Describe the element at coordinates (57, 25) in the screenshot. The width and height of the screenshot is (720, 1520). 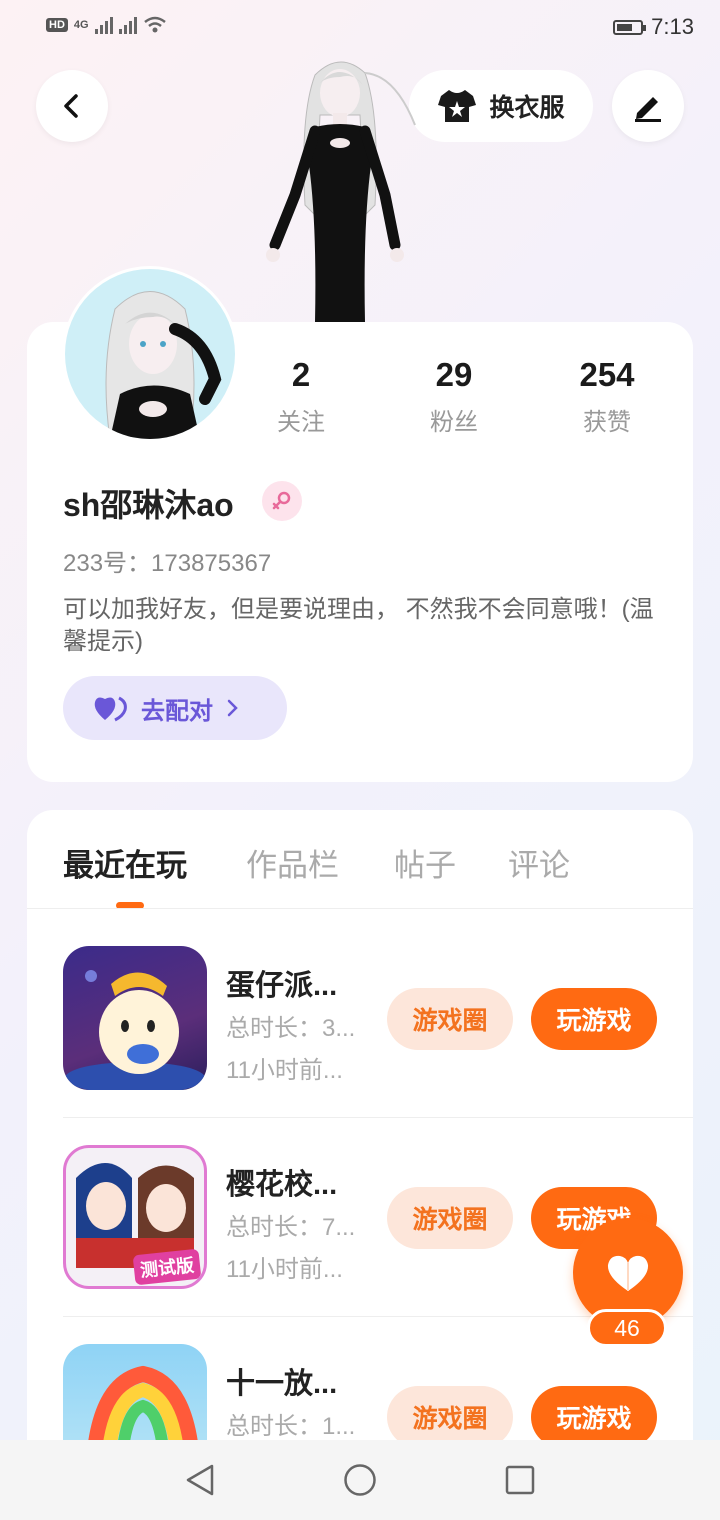
I see `hd-icon: HD` at that location.